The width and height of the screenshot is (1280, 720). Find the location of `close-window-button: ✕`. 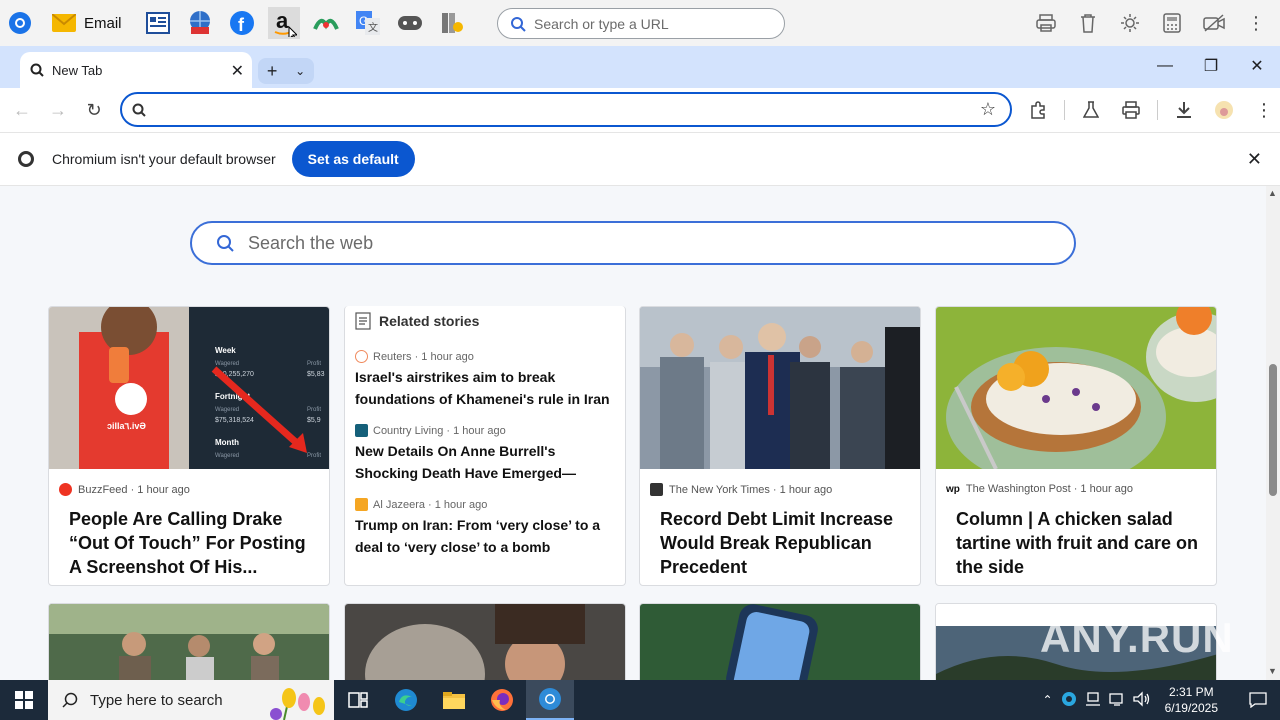

close-window-button: ✕ is located at coordinates (1257, 66).